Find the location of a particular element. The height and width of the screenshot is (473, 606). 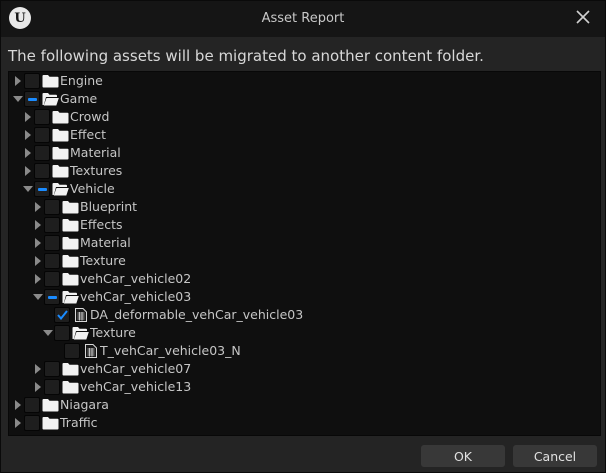

title-bar: U Asset Report is located at coordinates (303, 19).